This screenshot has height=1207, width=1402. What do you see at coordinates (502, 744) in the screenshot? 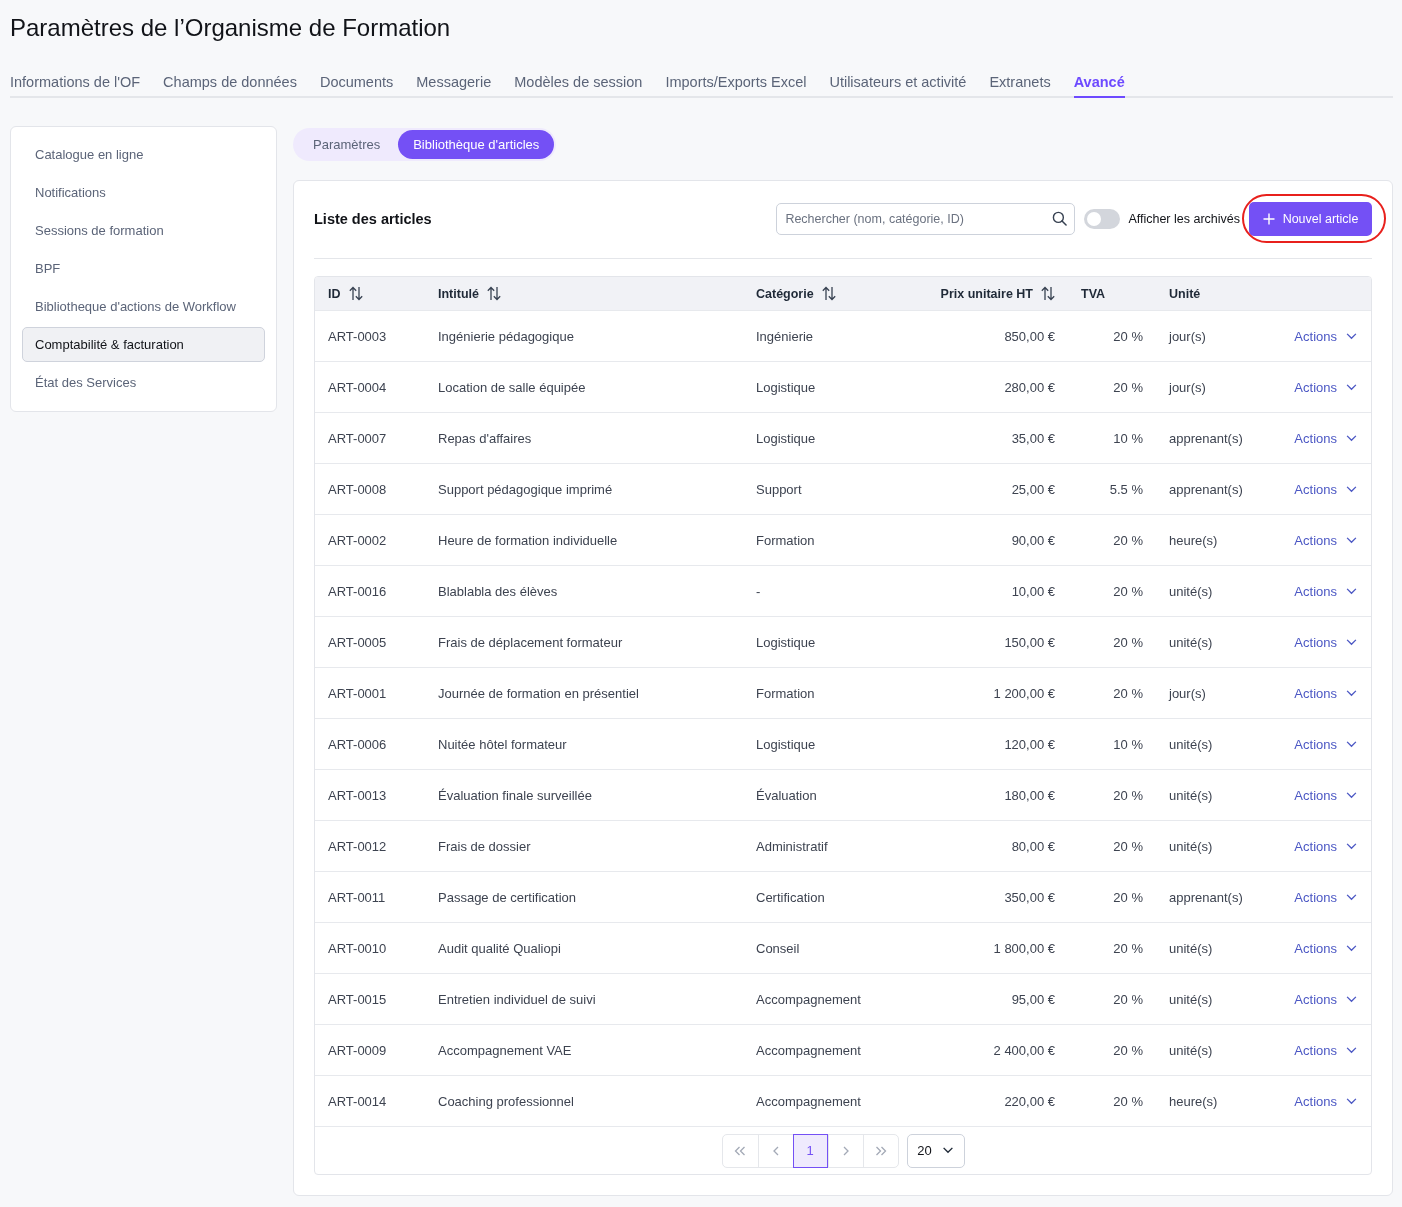
I see `table-cell: Nuitée hôtel formateur` at bounding box center [502, 744].